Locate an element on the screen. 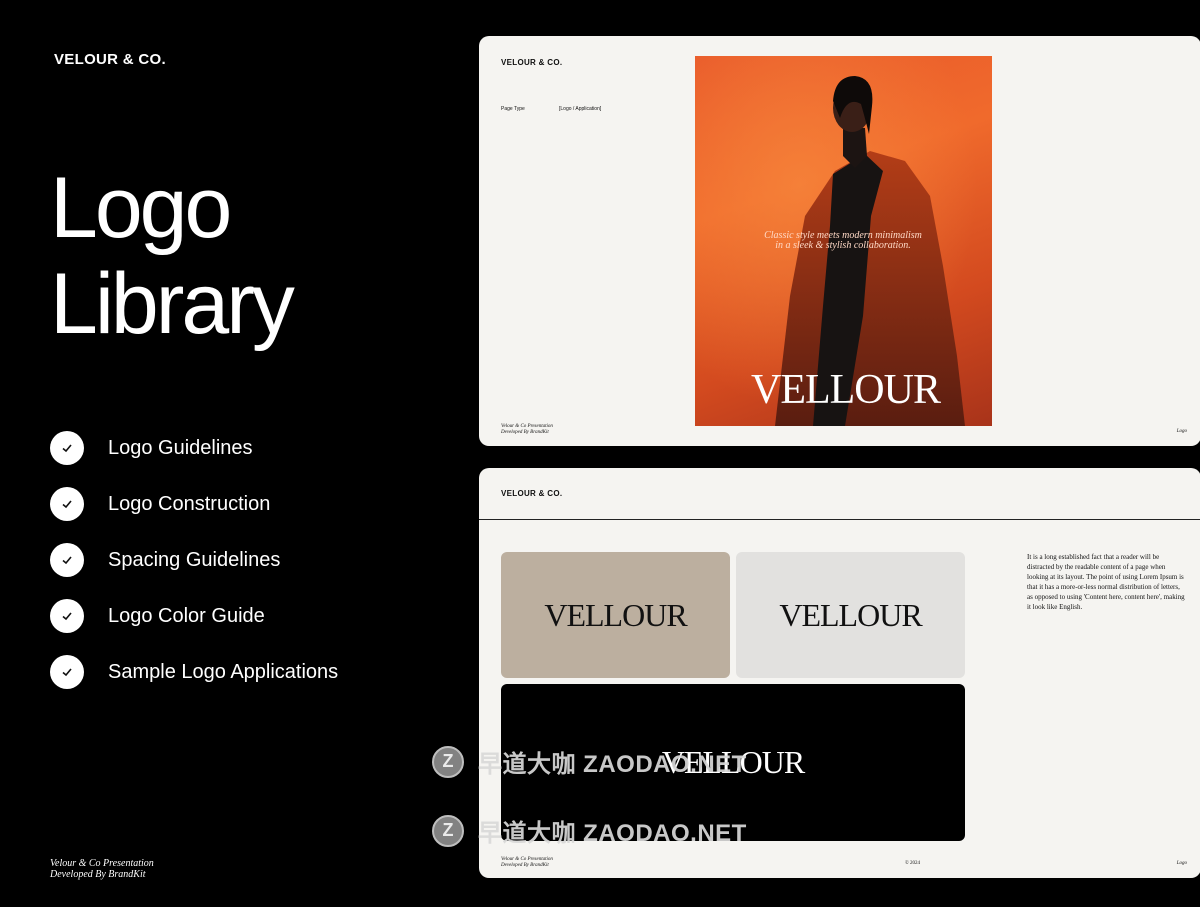 The height and width of the screenshot is (907, 1200). feature-label: Logo Guidelines is located at coordinates (180, 447).